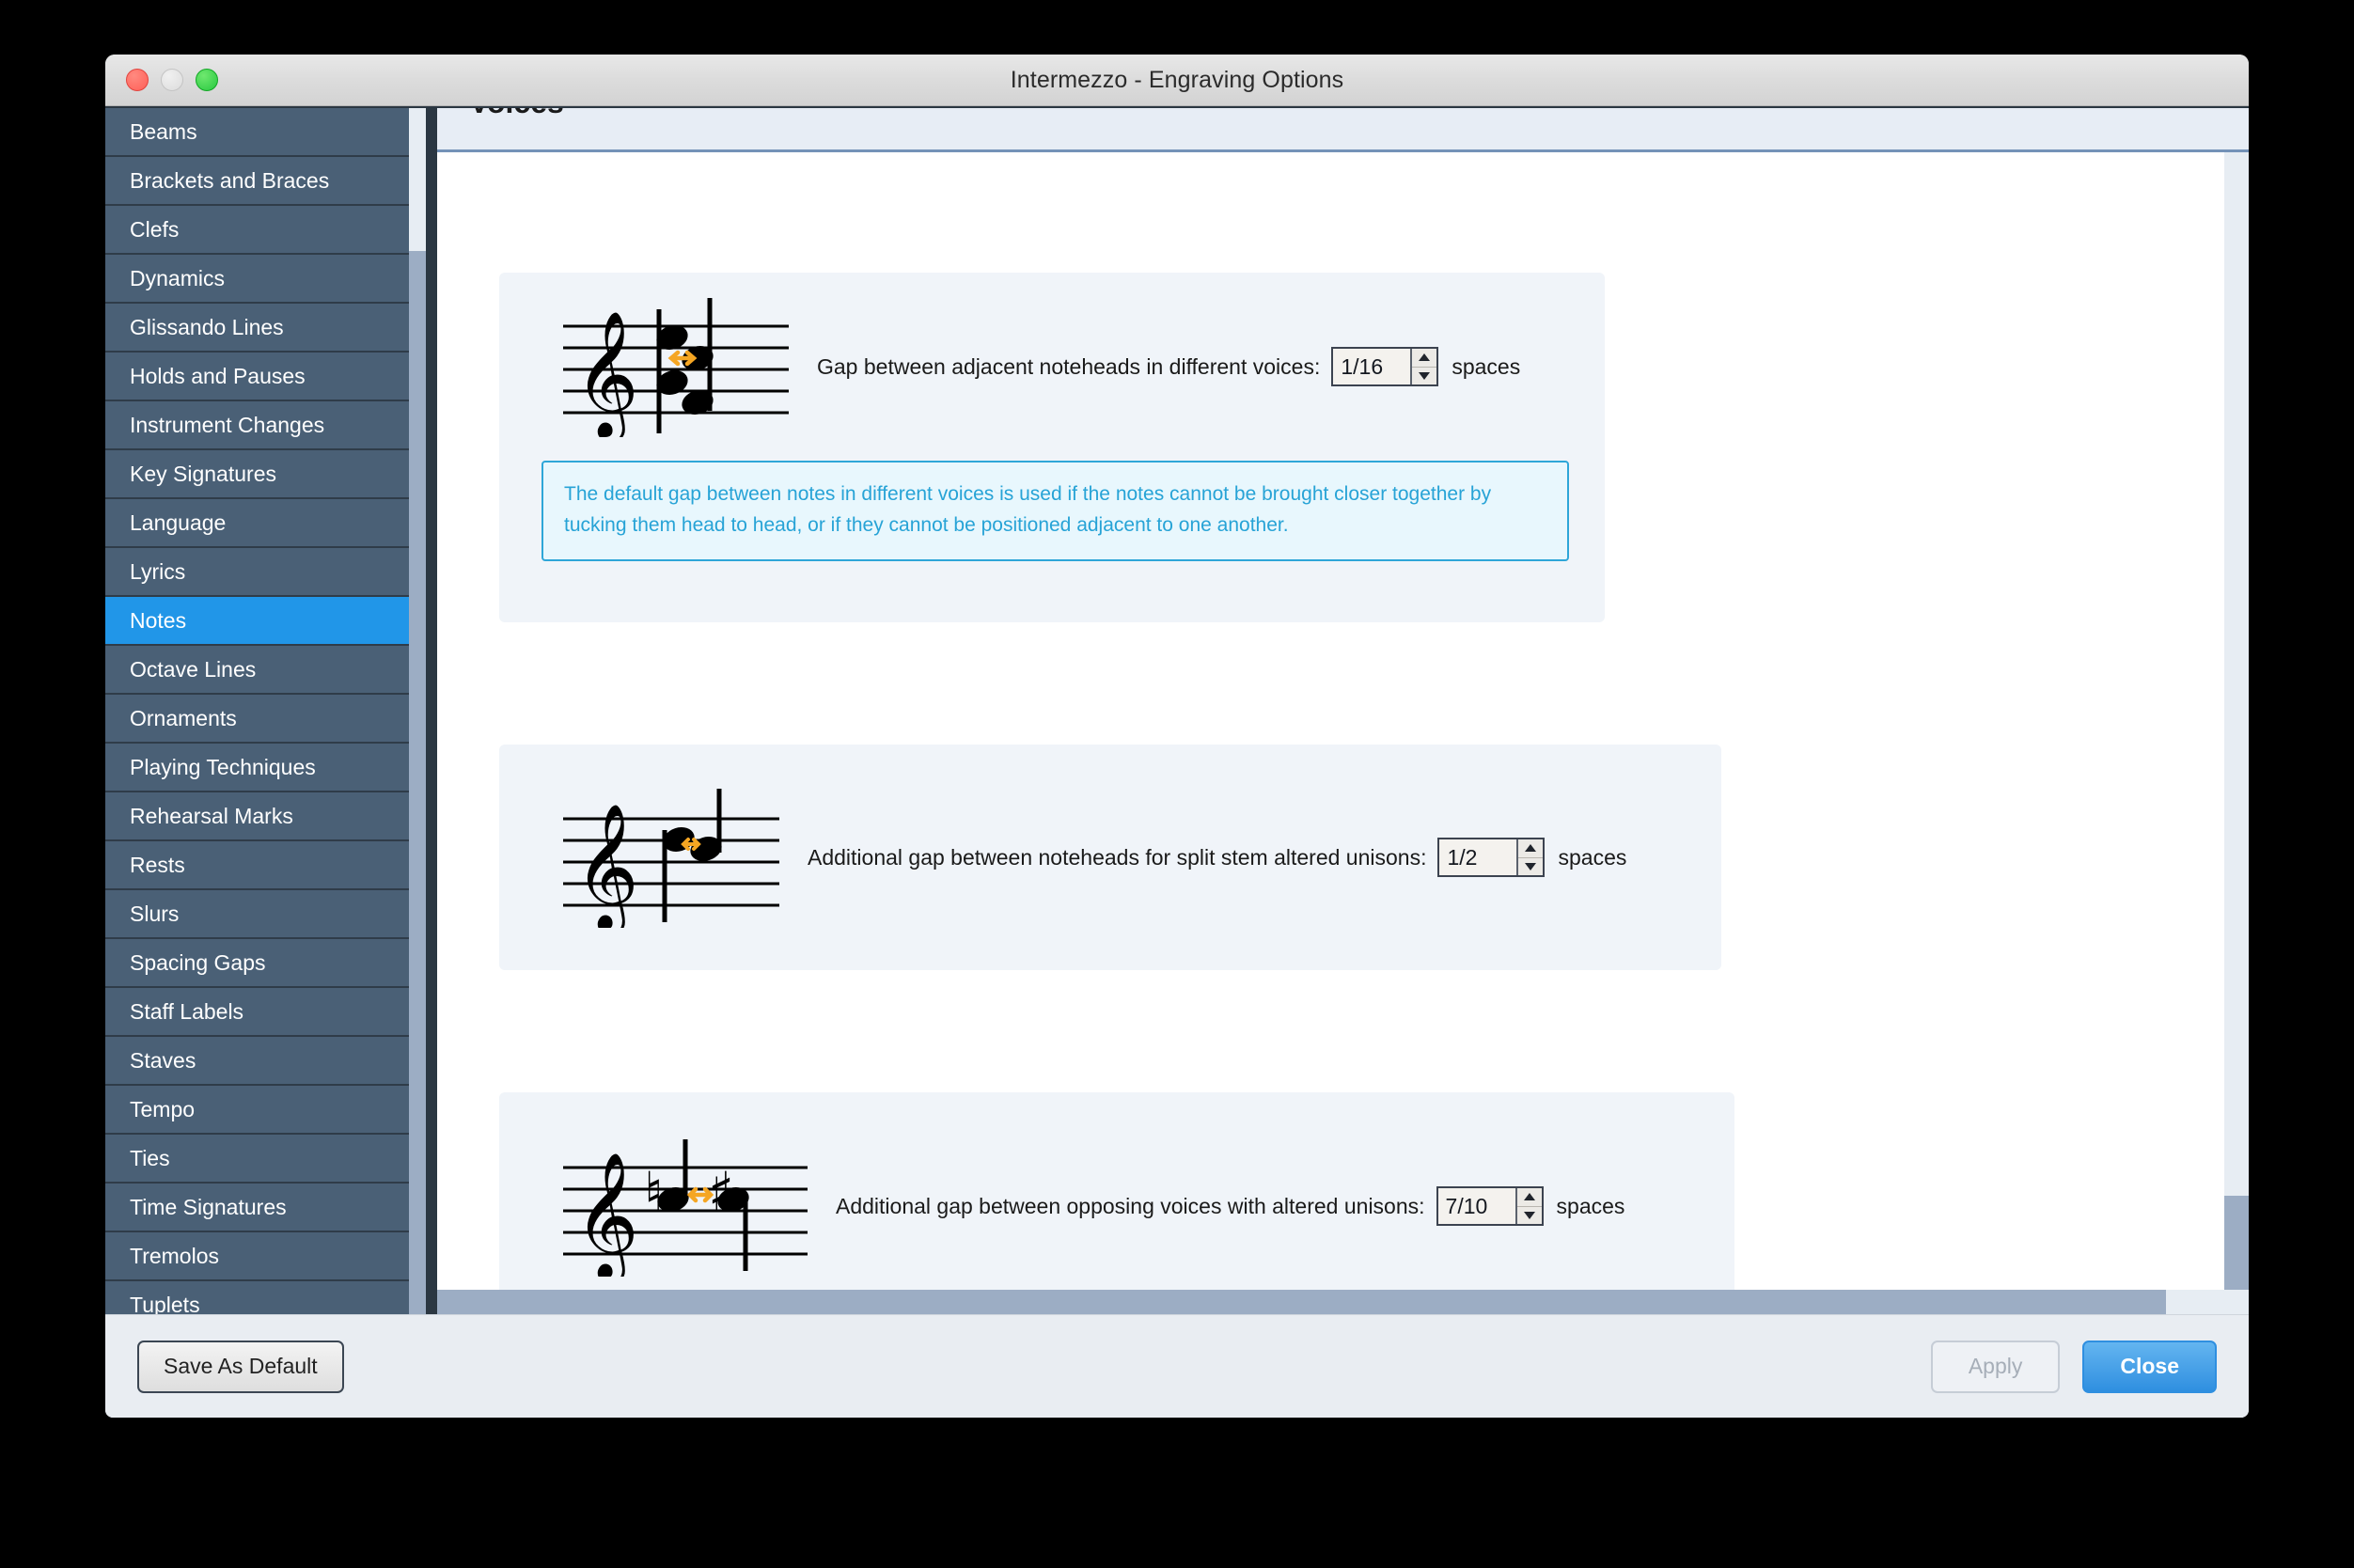 The width and height of the screenshot is (2354, 1568). I want to click on window-controls, so click(172, 80).